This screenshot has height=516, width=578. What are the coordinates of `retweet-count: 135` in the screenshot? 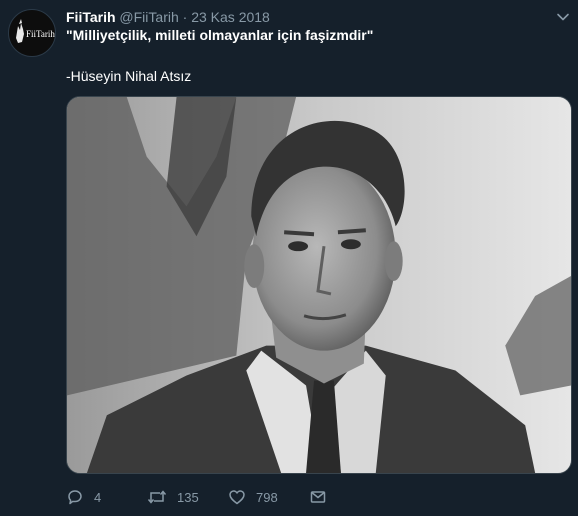 It's located at (188, 497).